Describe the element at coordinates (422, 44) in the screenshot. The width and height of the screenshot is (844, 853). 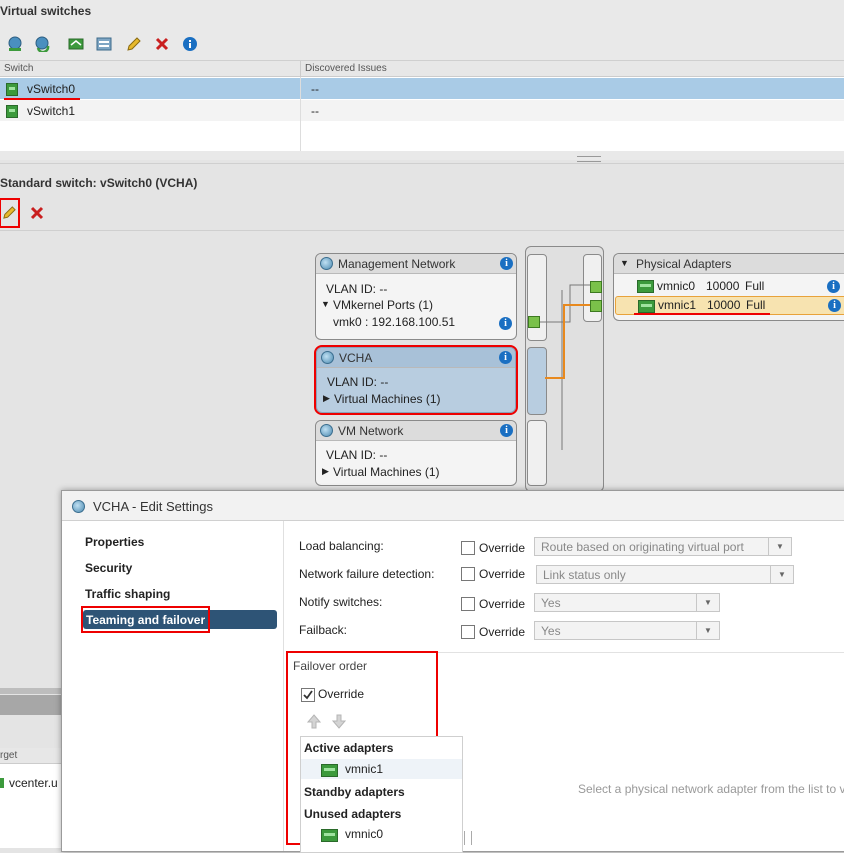
I see `vswitch-toolbar` at that location.